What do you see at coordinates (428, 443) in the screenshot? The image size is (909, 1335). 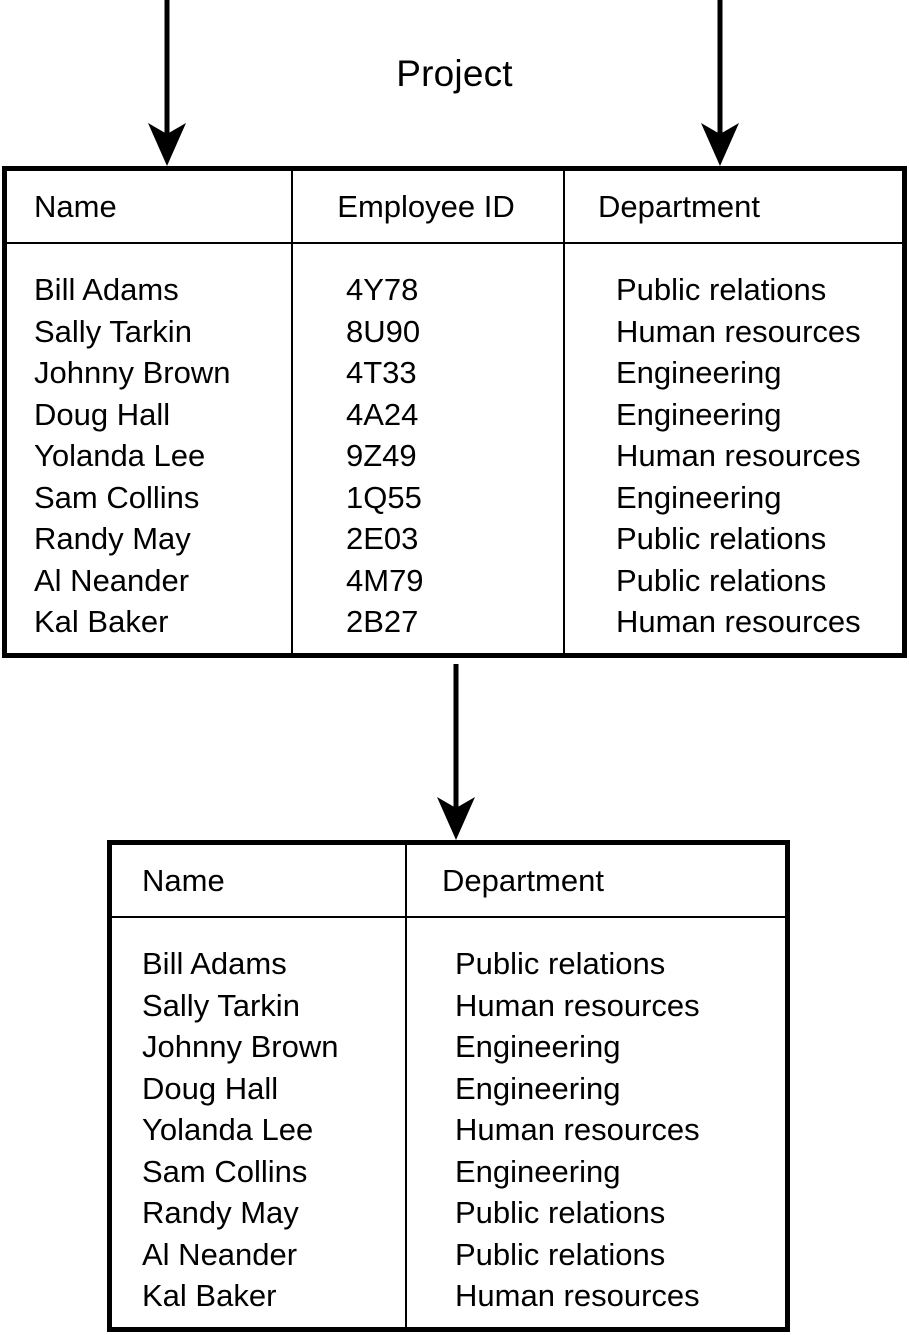 I see `cell-list-employee-id: 4Y78 8U90 4T33 4A24 9Z49 1Q55 2E03 4M79 2B27` at bounding box center [428, 443].